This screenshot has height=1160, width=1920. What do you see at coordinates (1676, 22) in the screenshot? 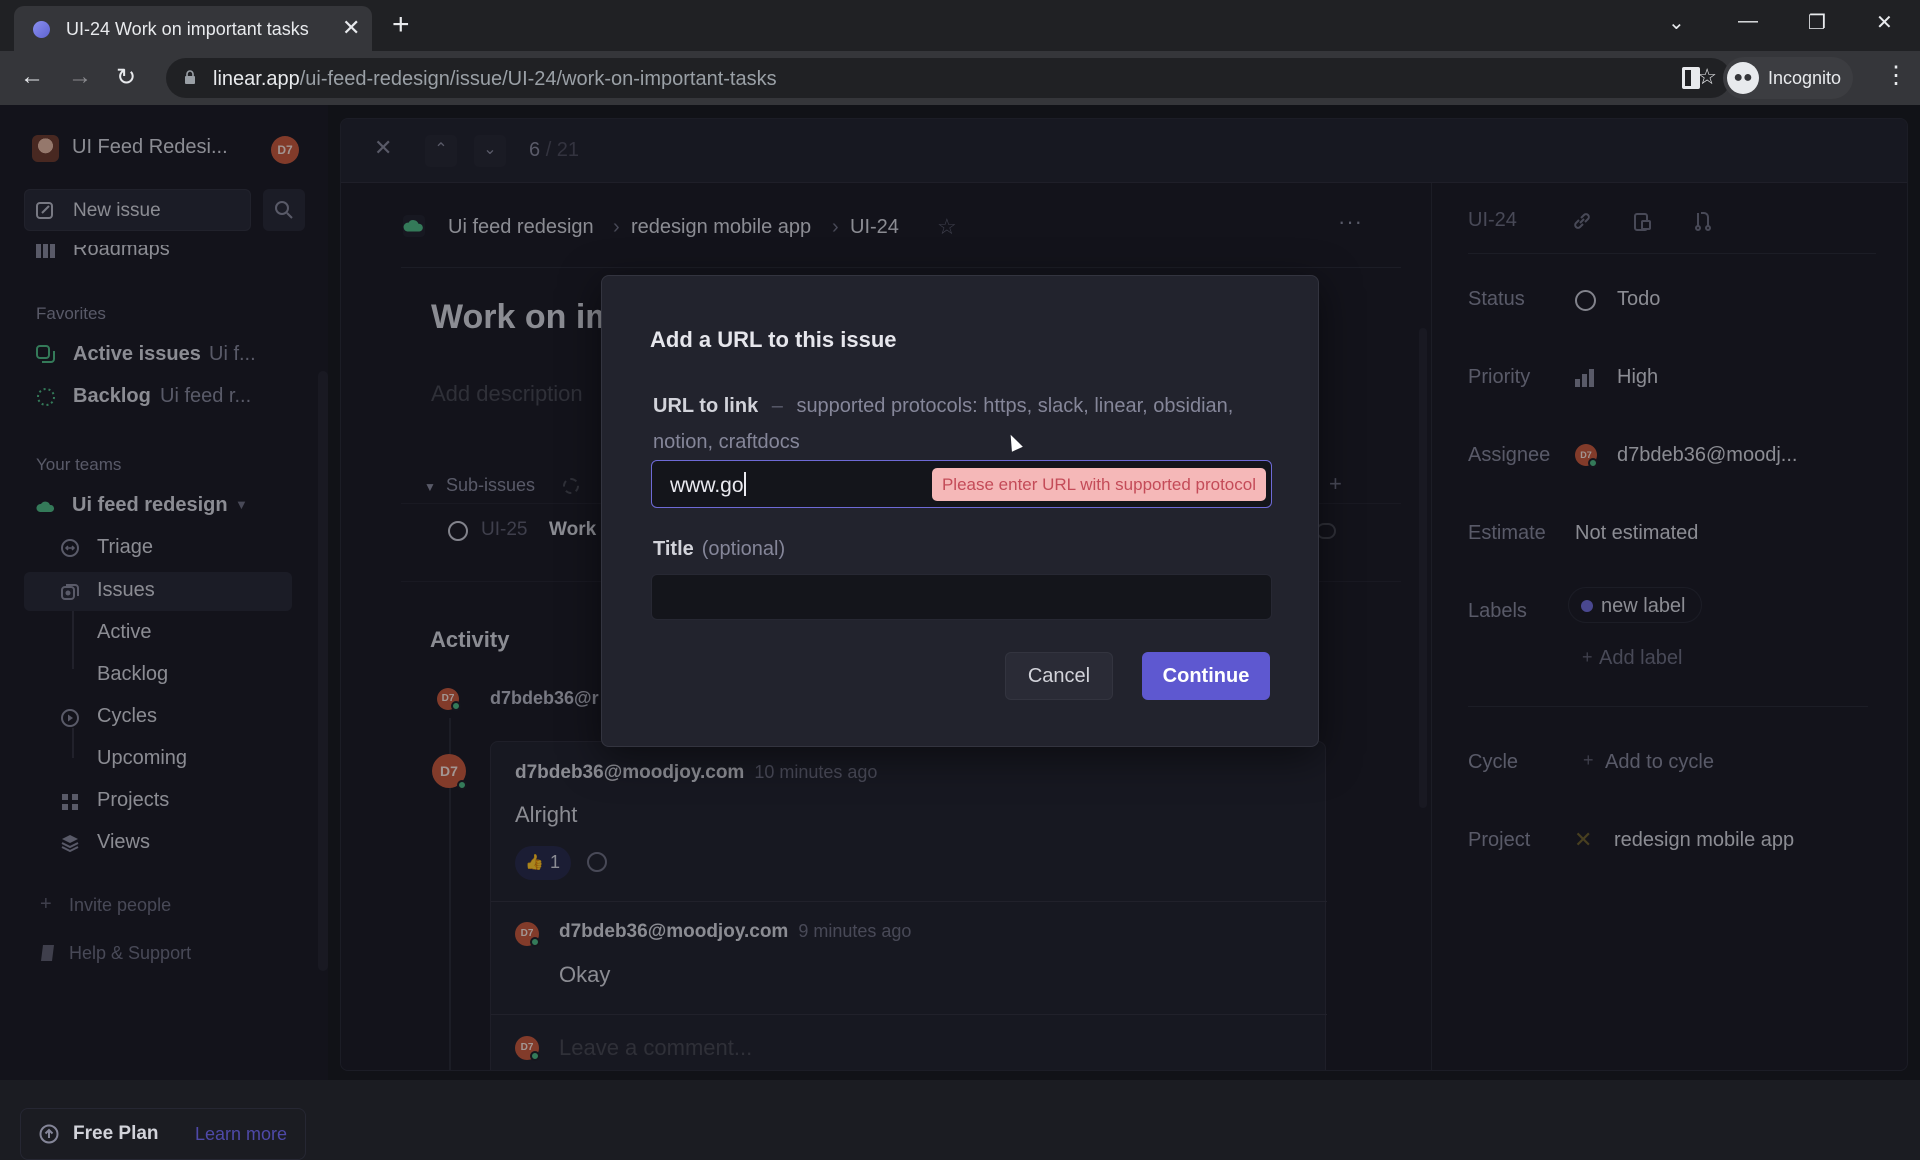
I see `tab-search-icon: ⌄` at bounding box center [1676, 22].